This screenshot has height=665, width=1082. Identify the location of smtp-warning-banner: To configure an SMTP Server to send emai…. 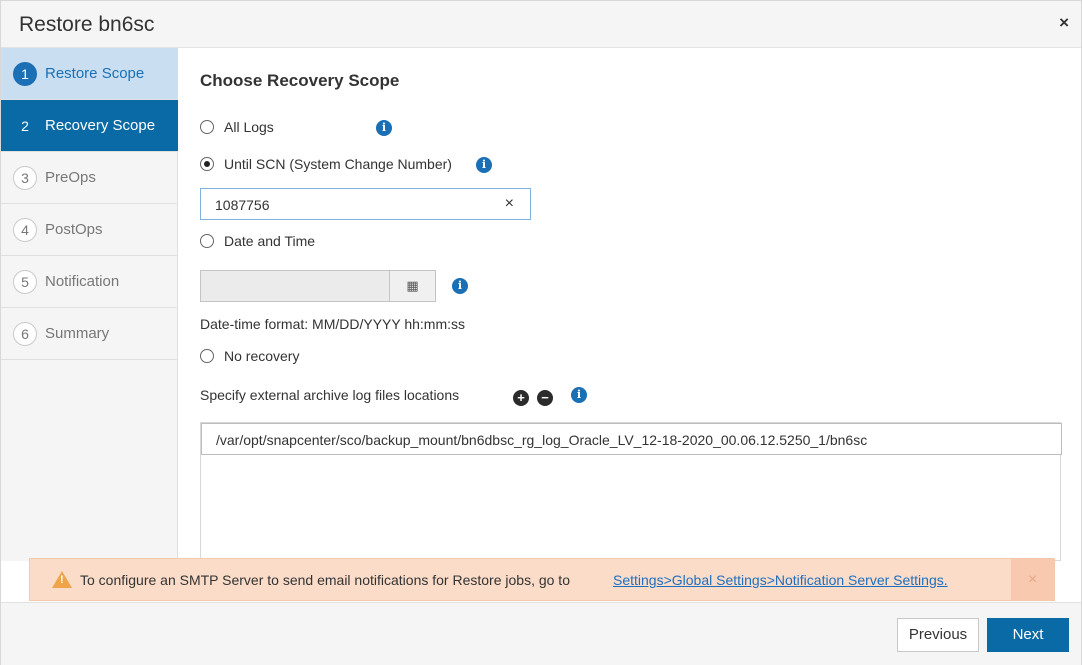
(542, 579).